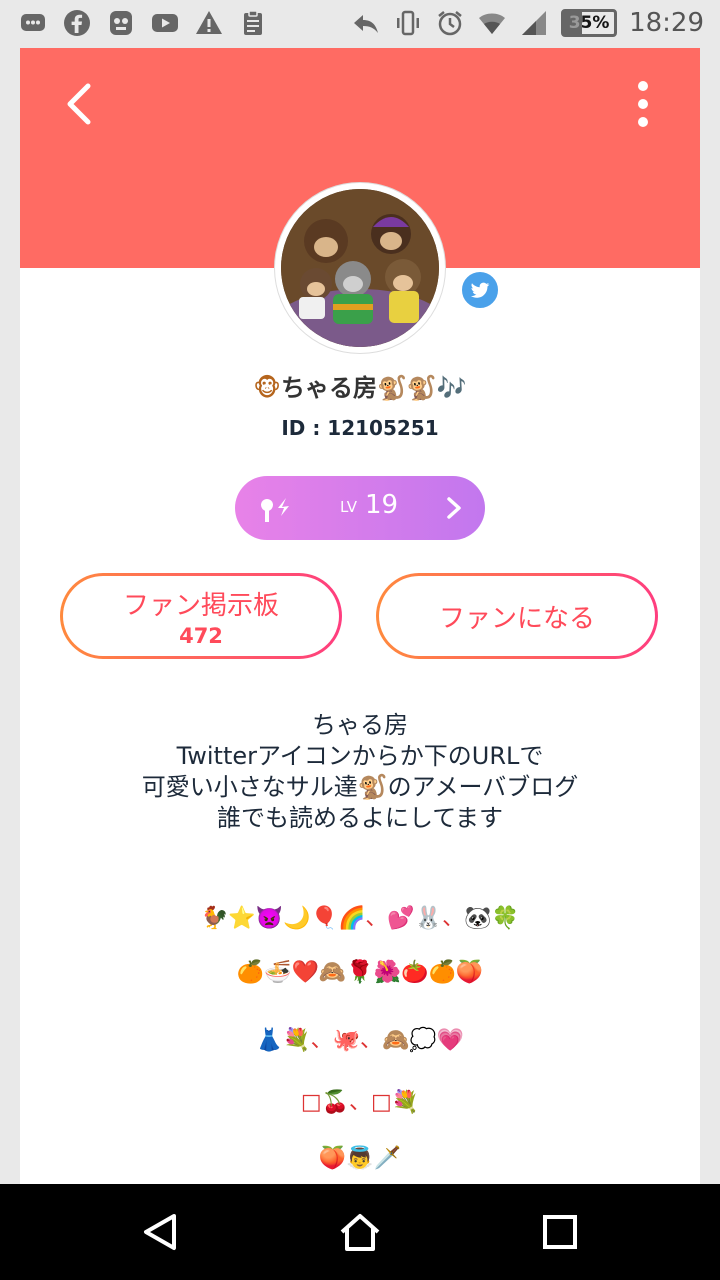 The width and height of the screenshot is (720, 1280). I want to click on chevron-right-icon, so click(454, 508).